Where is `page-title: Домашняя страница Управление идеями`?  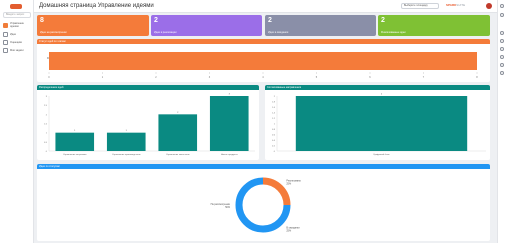 page-title: Домашняя страница Управление идеями is located at coordinates (96, 6).